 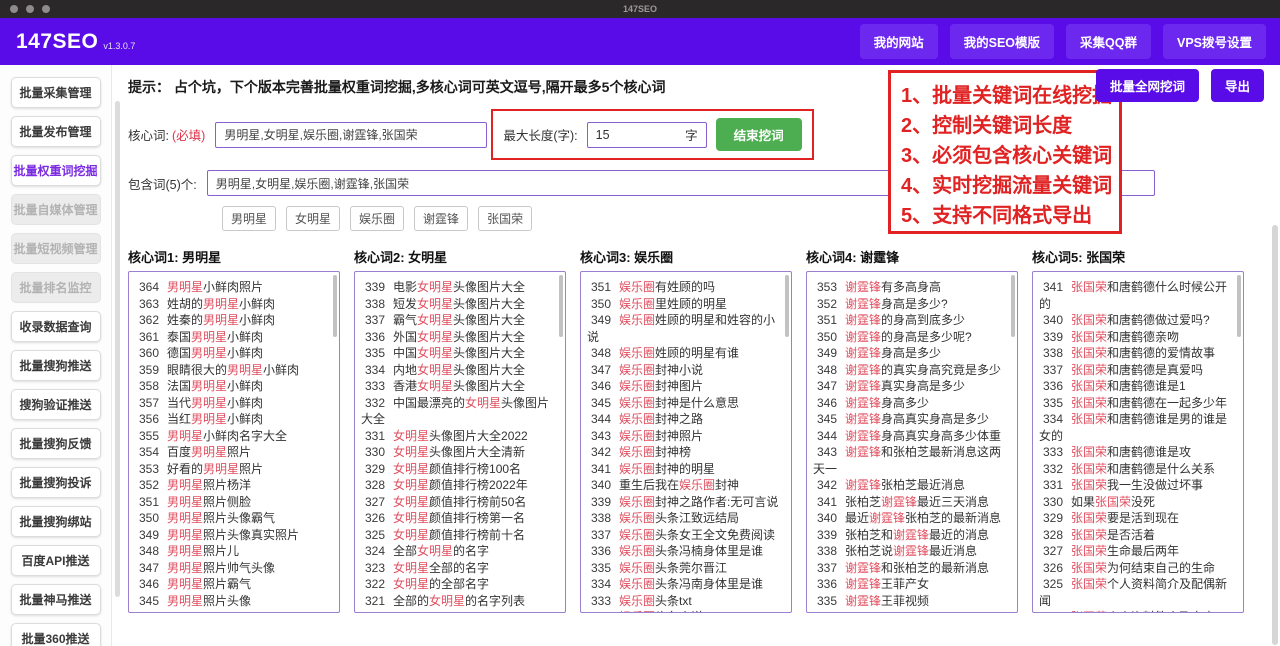 I want to click on maxlen-input, so click(x=620, y=134).